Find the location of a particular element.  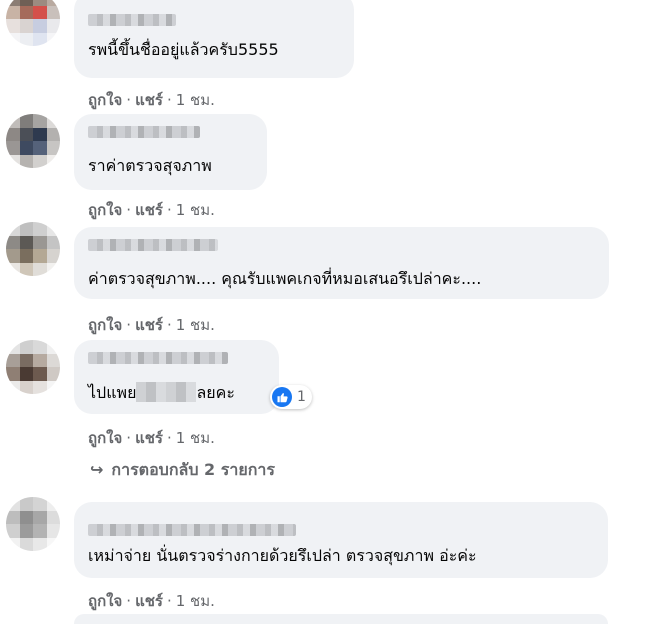

comment-bubble: รพนี้ขึ้นชื่ออยู่แล้วครับ5555 is located at coordinates (214, 39).